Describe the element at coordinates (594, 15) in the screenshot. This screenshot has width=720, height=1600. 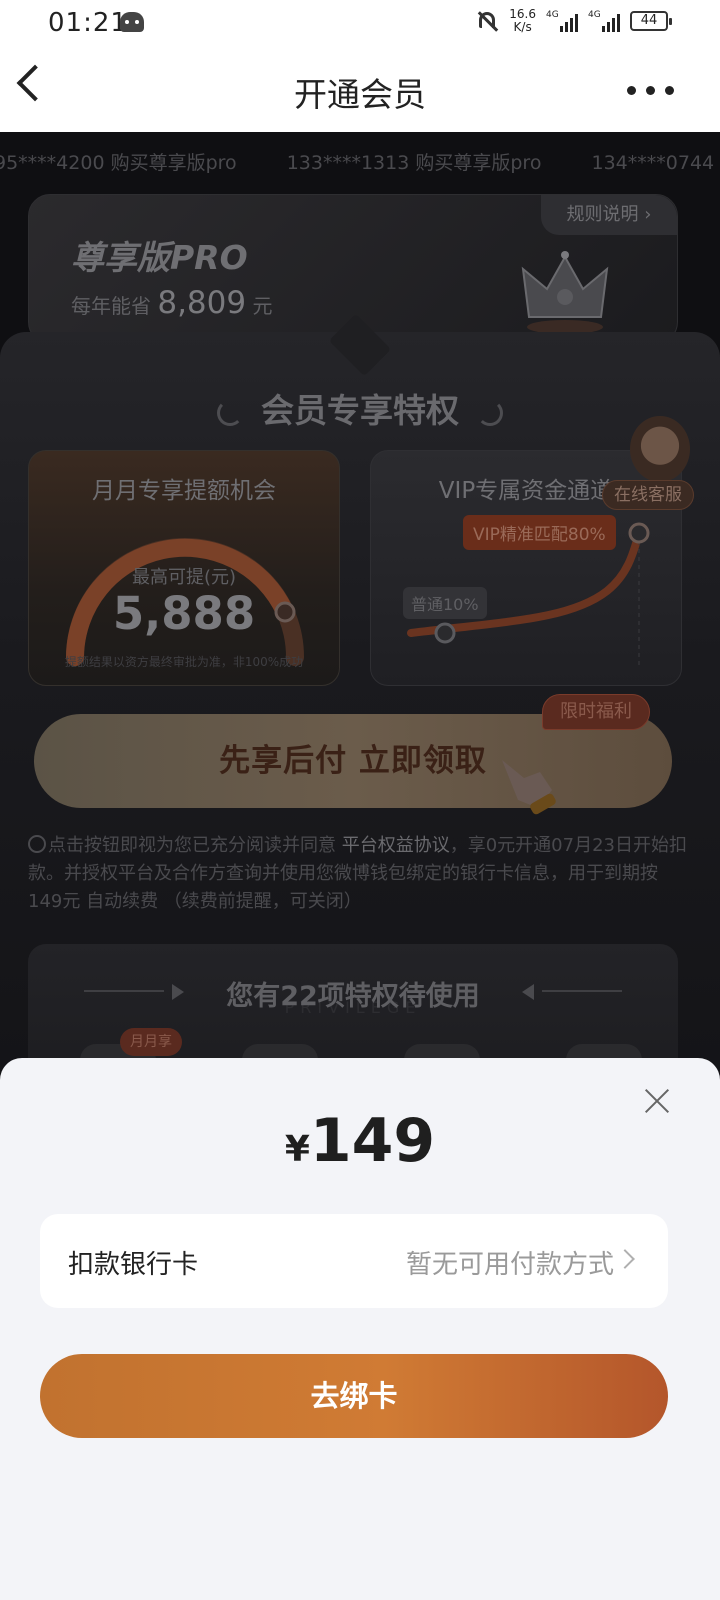
I see `network-type-2: 4G` at that location.